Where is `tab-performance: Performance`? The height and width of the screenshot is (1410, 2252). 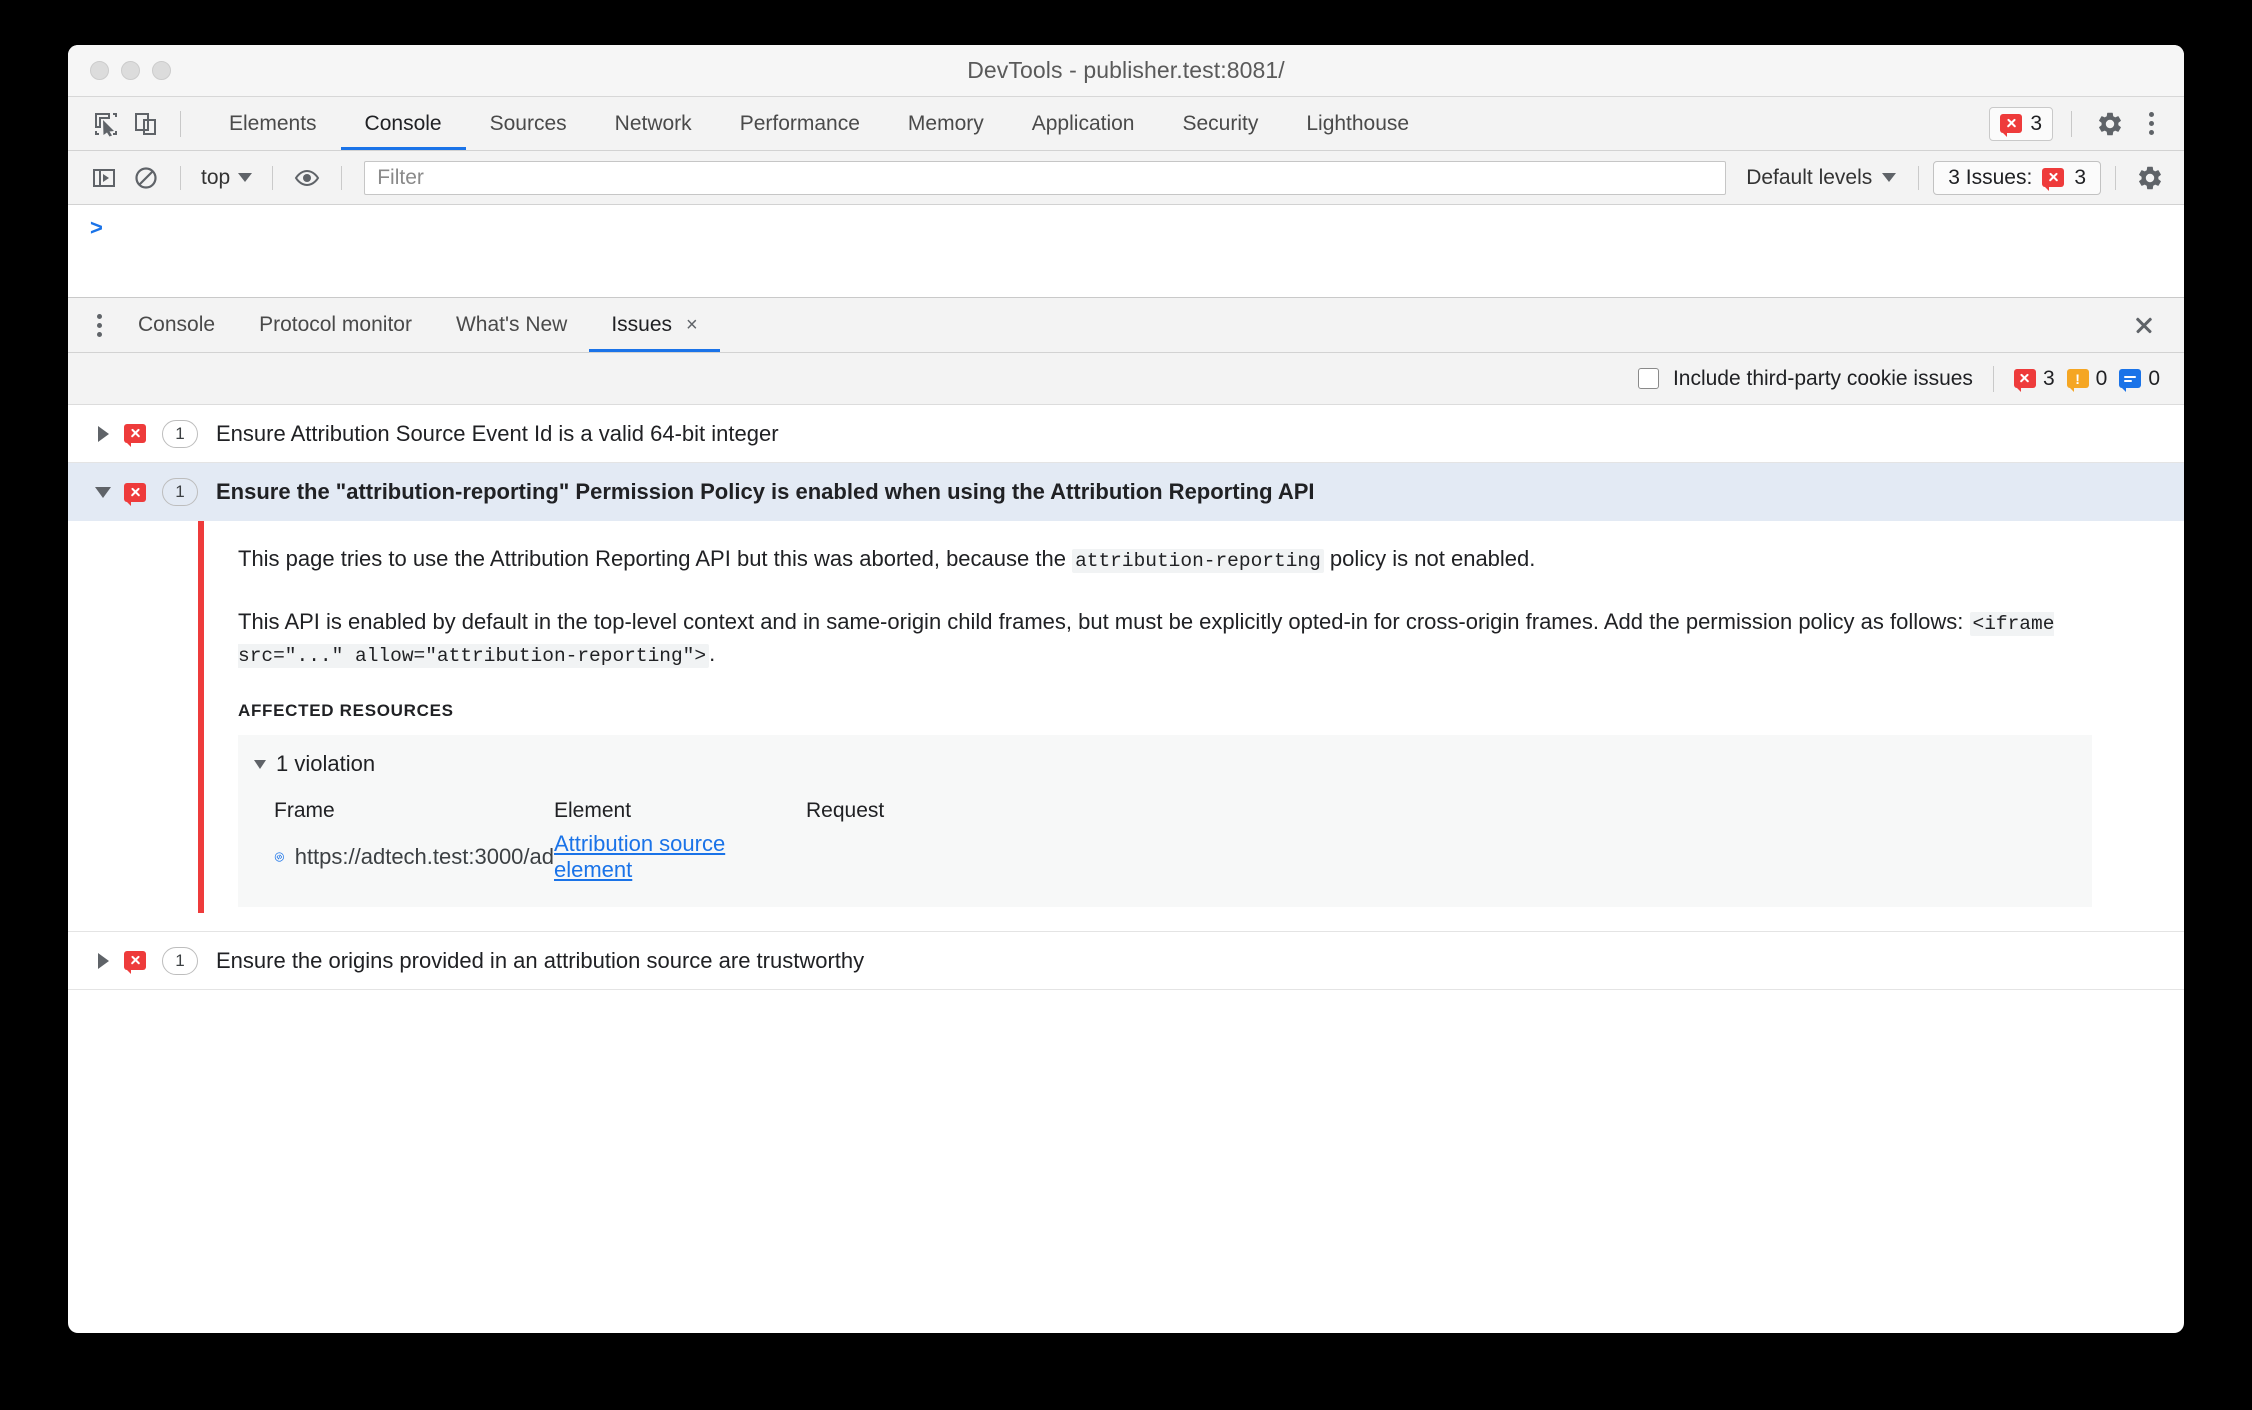
tab-performance: Performance is located at coordinates (800, 123).